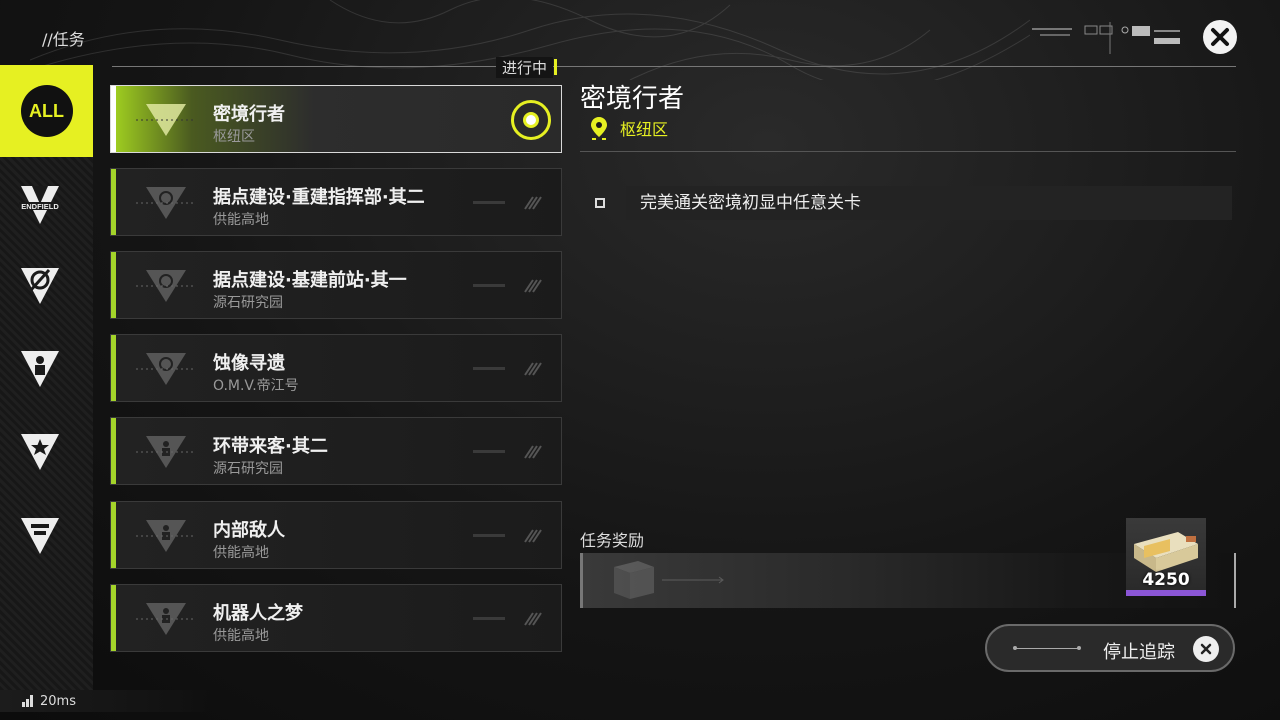 The height and width of the screenshot is (720, 1280). Describe the element at coordinates (1139, 652) in the screenshot. I see `stop-tracking-label: 停止追踪` at that location.